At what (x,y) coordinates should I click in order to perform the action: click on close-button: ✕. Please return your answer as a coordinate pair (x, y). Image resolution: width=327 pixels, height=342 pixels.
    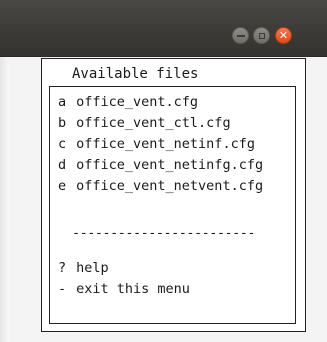
    Looking at the image, I should click on (283, 35).